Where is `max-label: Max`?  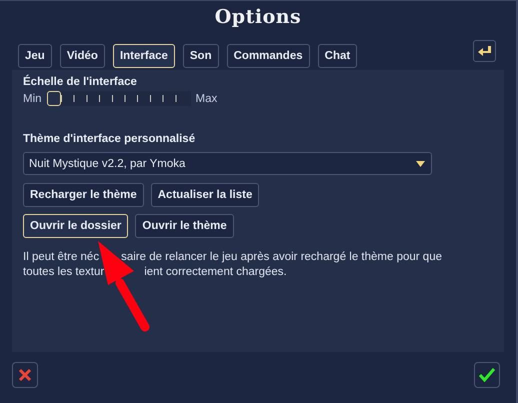
max-label: Max is located at coordinates (207, 98).